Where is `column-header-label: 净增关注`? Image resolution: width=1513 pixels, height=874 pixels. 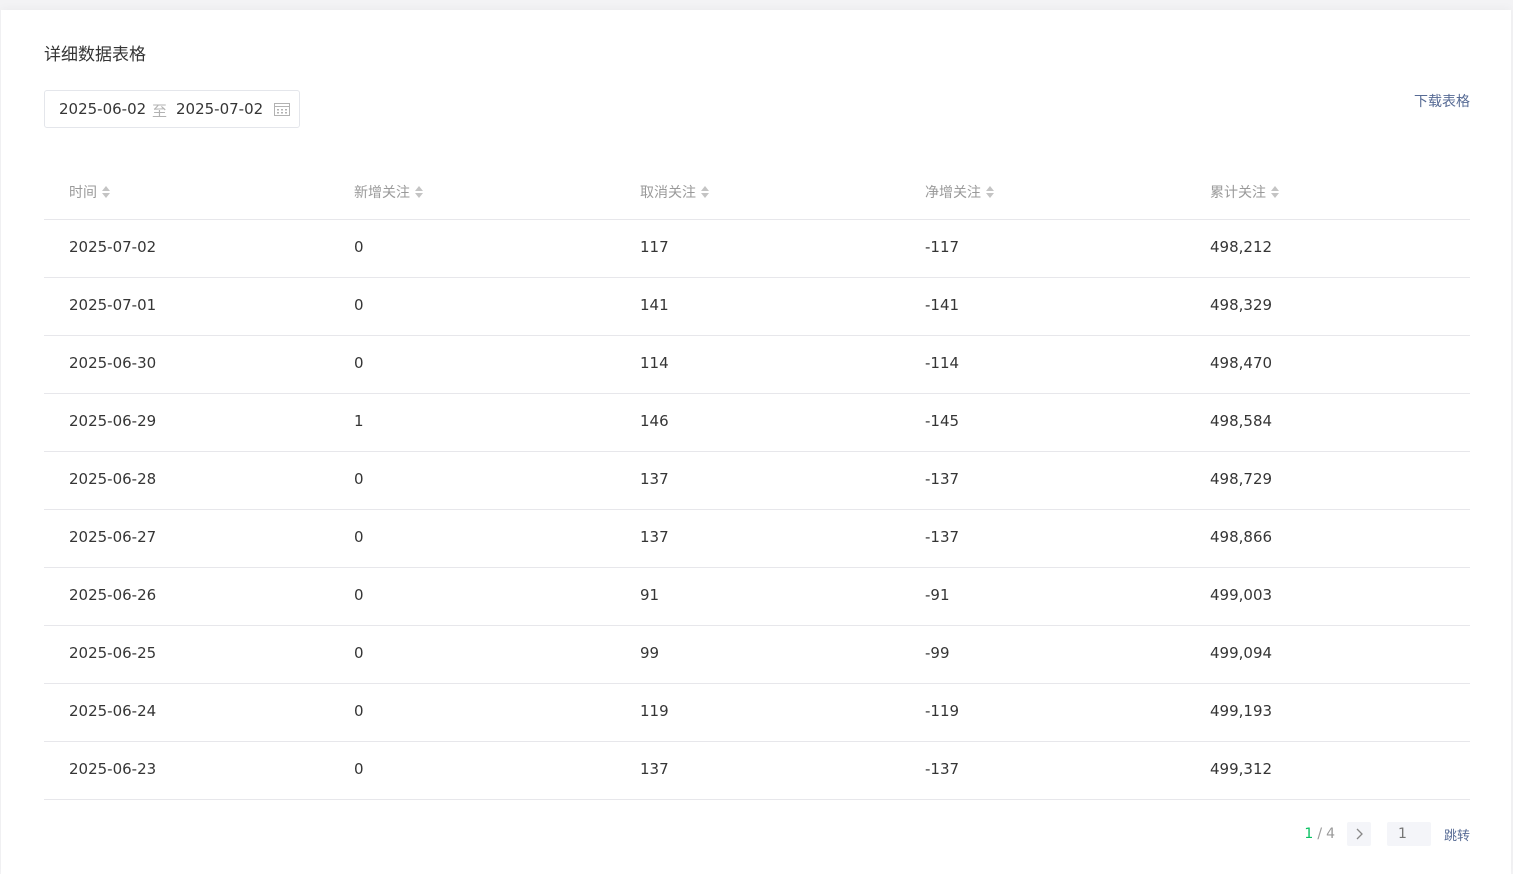 column-header-label: 净增关注 is located at coordinates (953, 193).